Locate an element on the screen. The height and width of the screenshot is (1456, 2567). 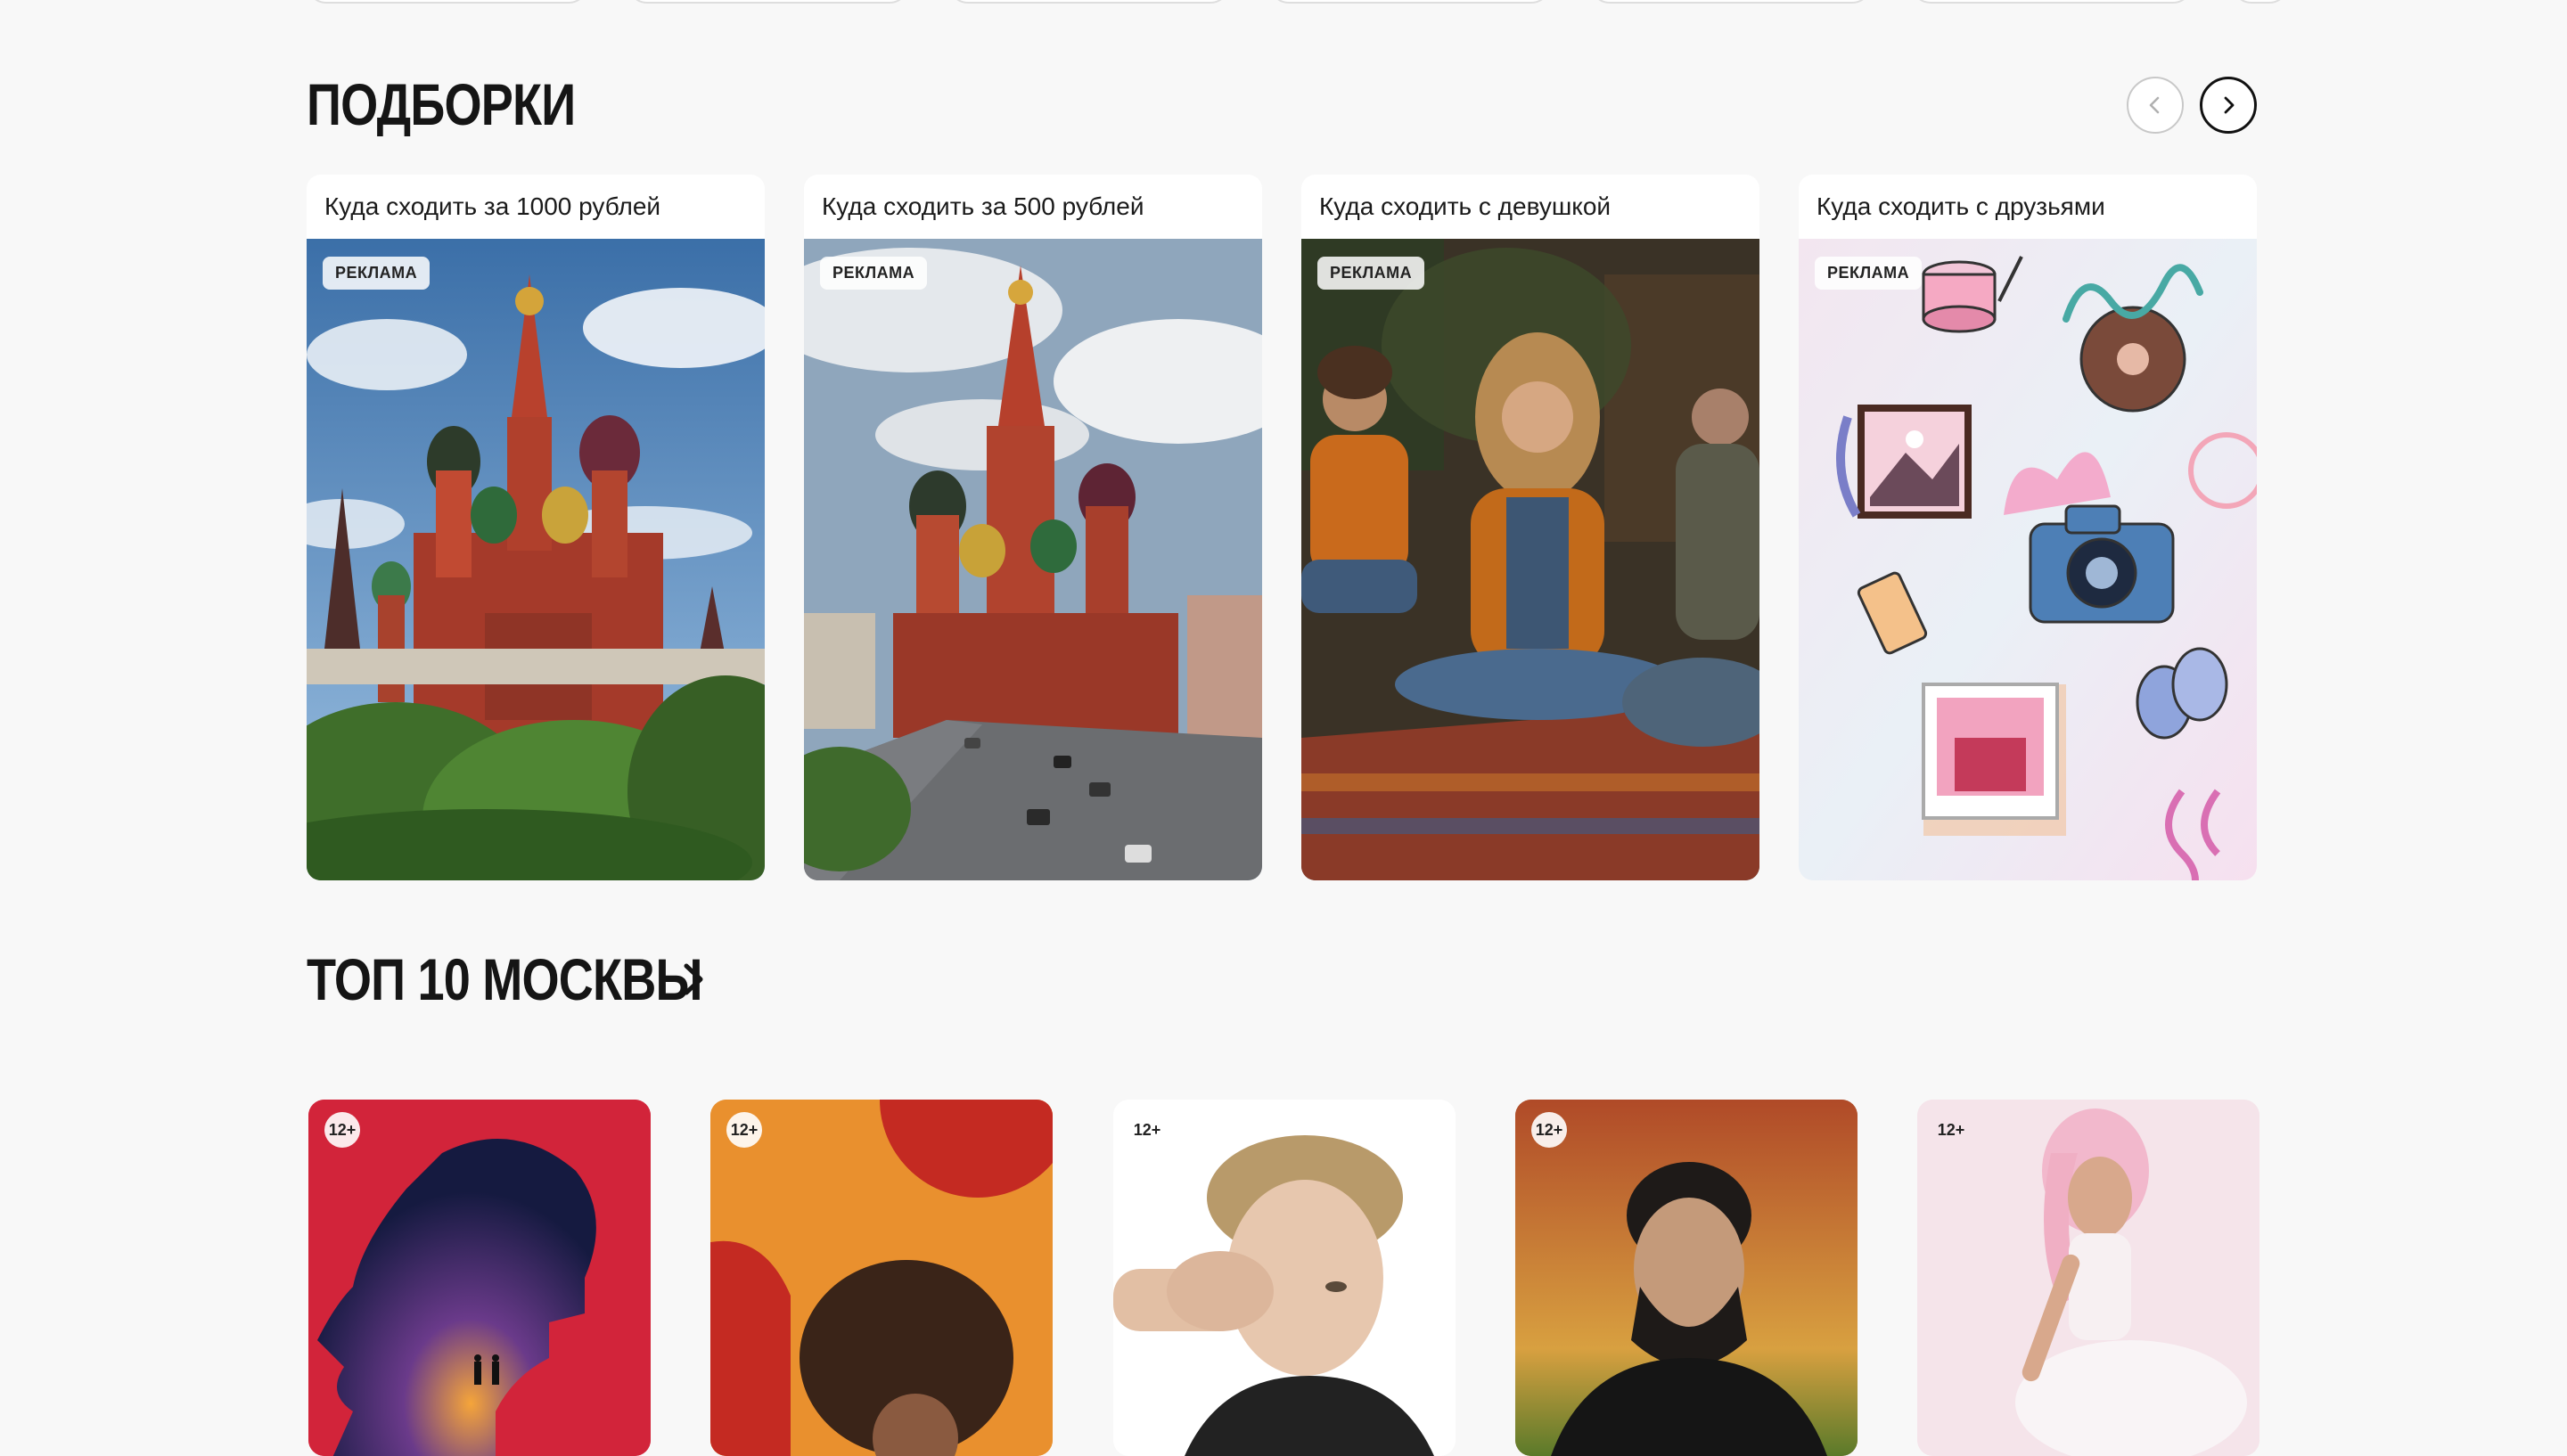
carousel-prev-button is located at coordinates (2155, 105).